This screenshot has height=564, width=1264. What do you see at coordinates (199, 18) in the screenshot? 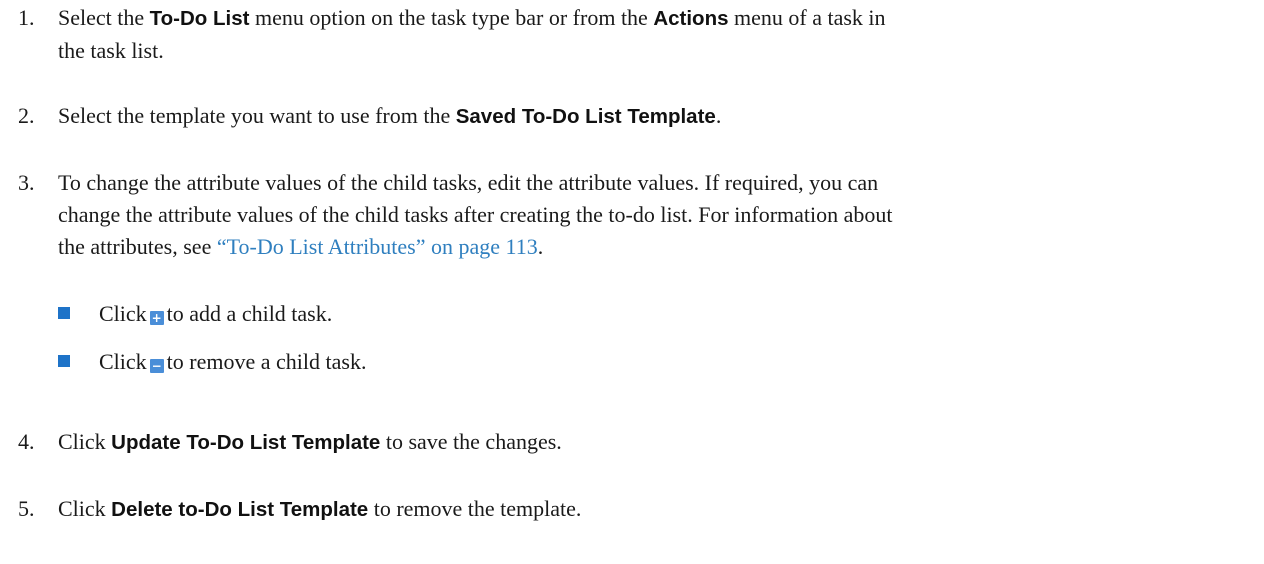
I see `ui-term-to-do-list: To-Do List` at bounding box center [199, 18].